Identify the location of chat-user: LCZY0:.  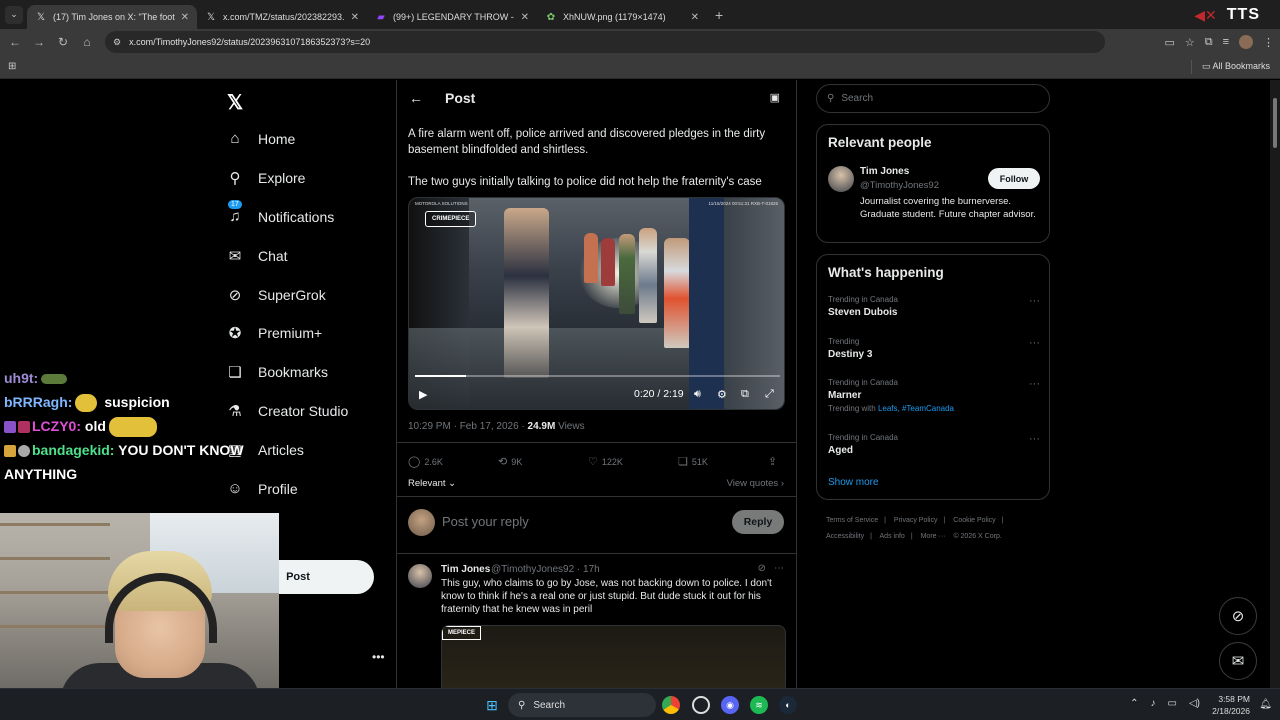
(56, 426).